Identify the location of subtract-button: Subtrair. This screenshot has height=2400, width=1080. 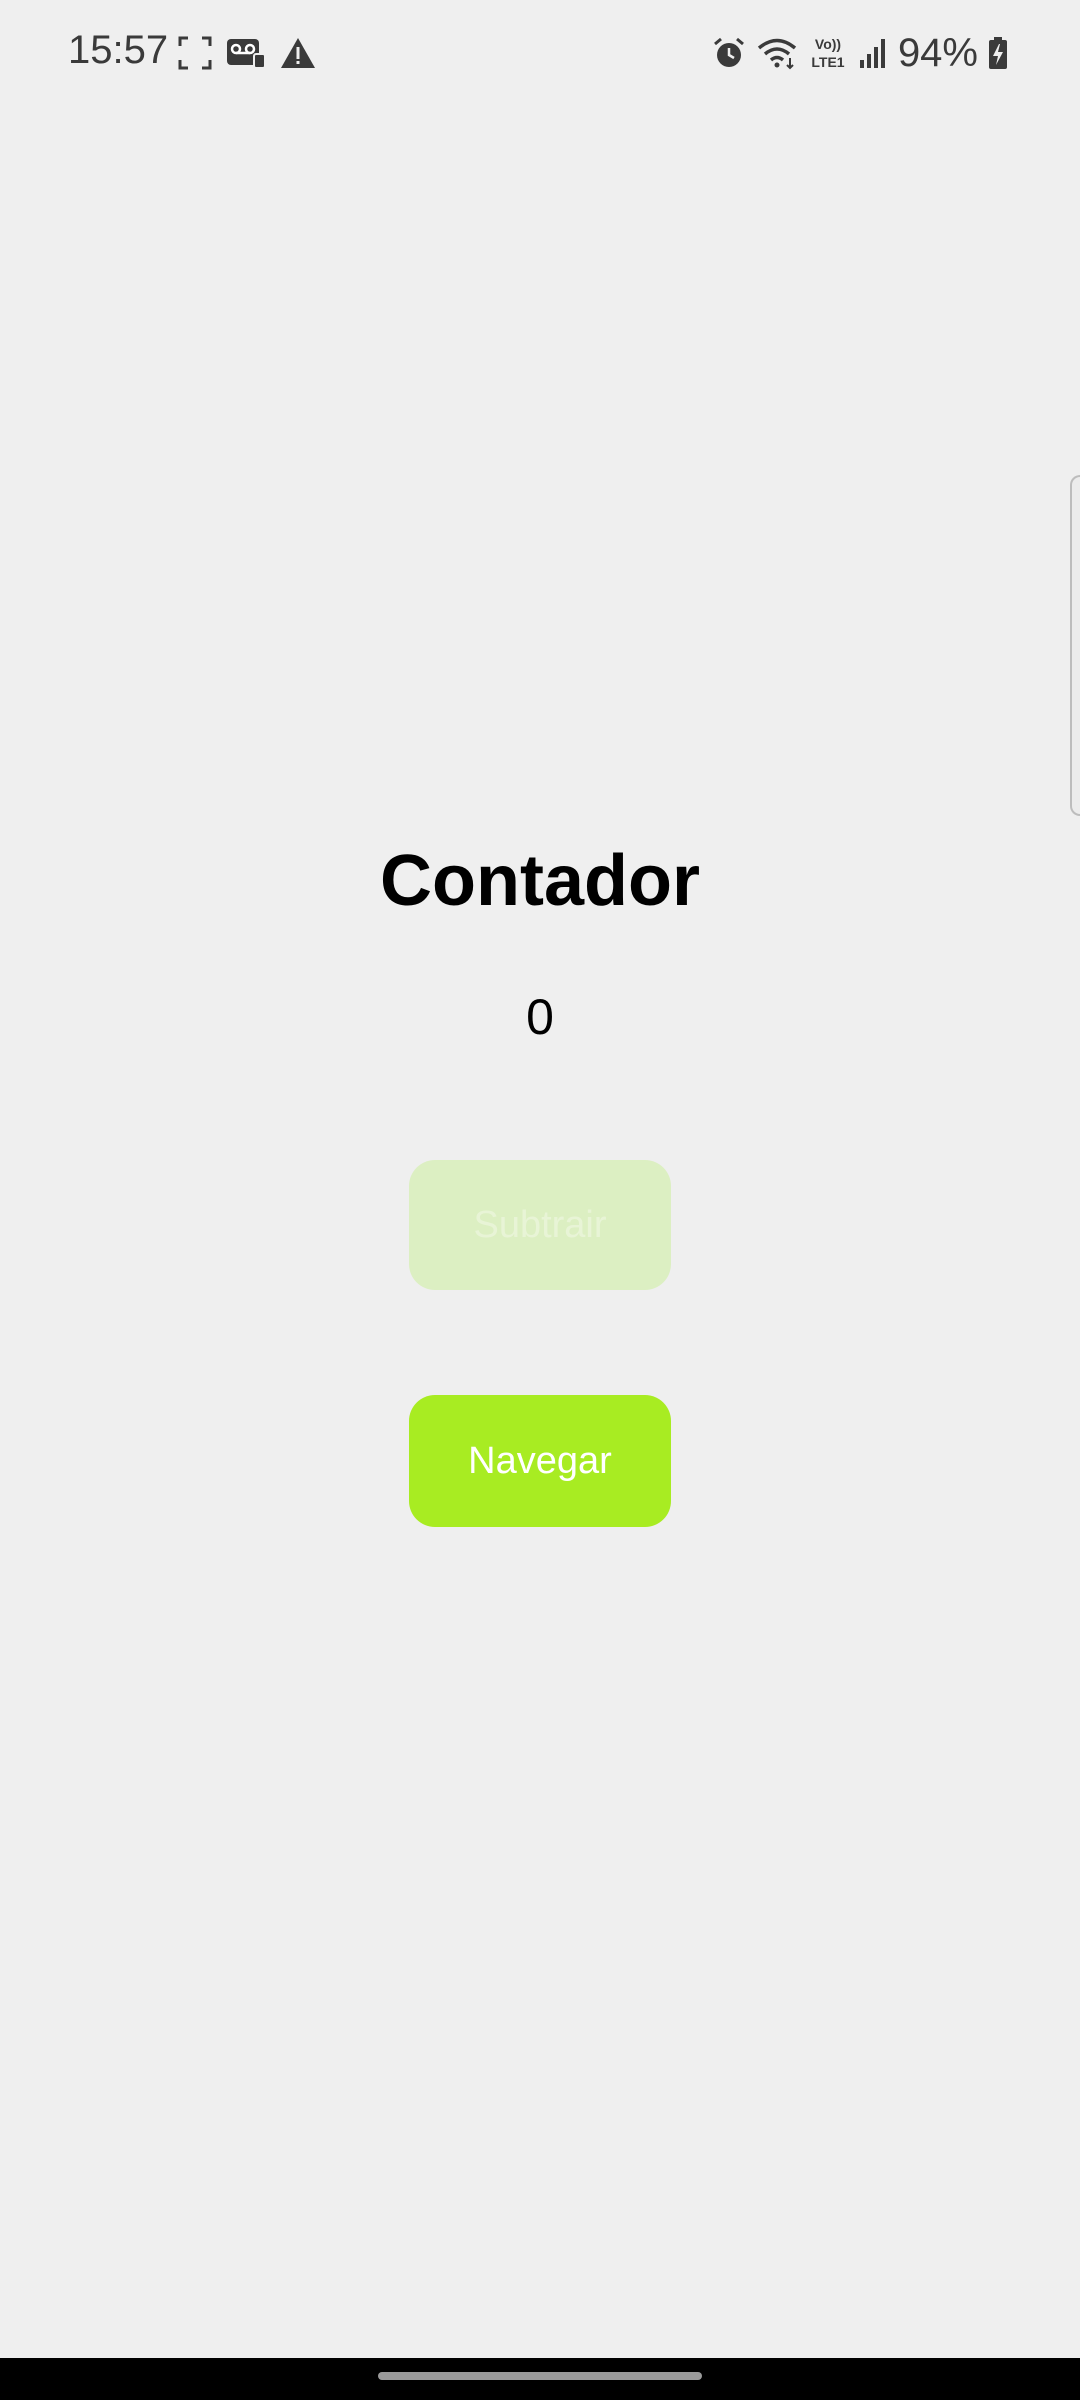
(540, 1225).